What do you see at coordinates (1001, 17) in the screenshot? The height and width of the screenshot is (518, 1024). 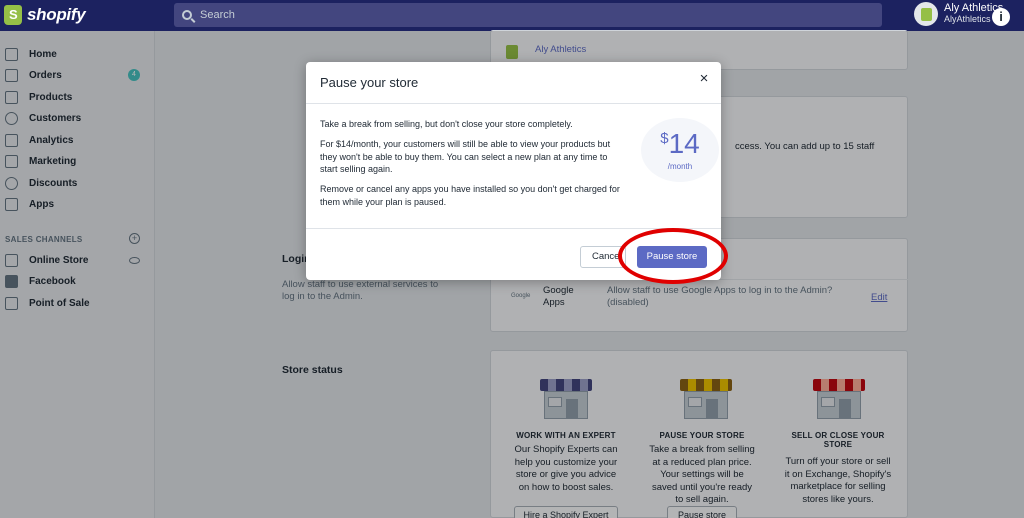 I see `info-icon: i` at bounding box center [1001, 17].